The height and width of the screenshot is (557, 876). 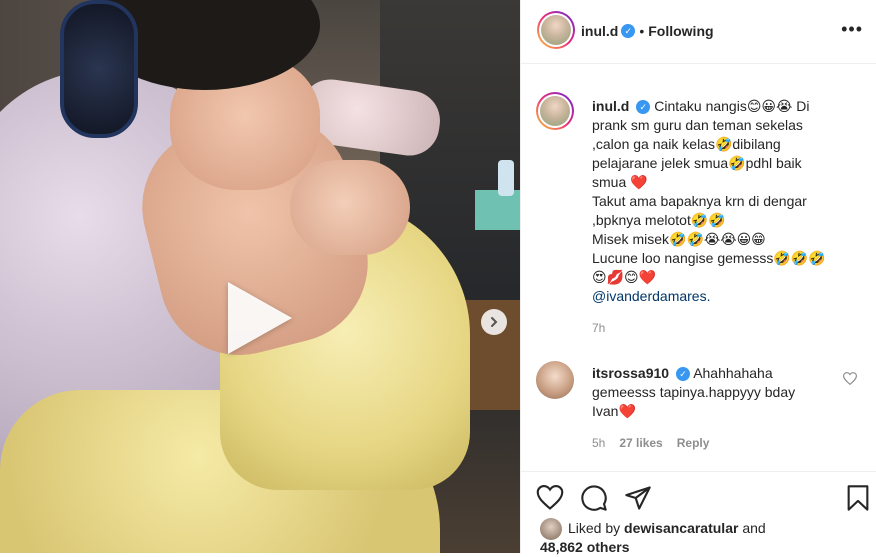 I want to click on reply-button: Reply, so click(x=693, y=443).